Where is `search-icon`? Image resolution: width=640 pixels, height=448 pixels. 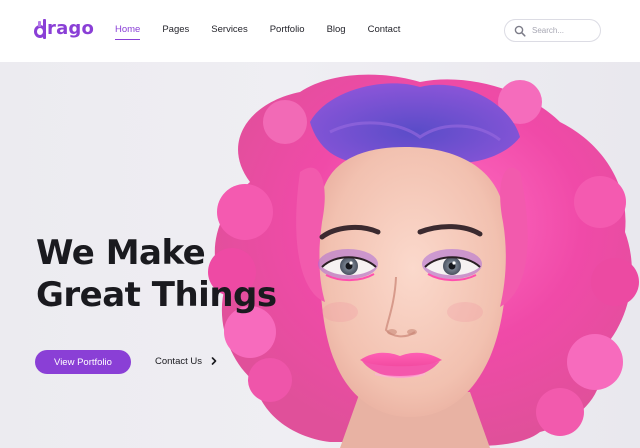
search-icon is located at coordinates (520, 31).